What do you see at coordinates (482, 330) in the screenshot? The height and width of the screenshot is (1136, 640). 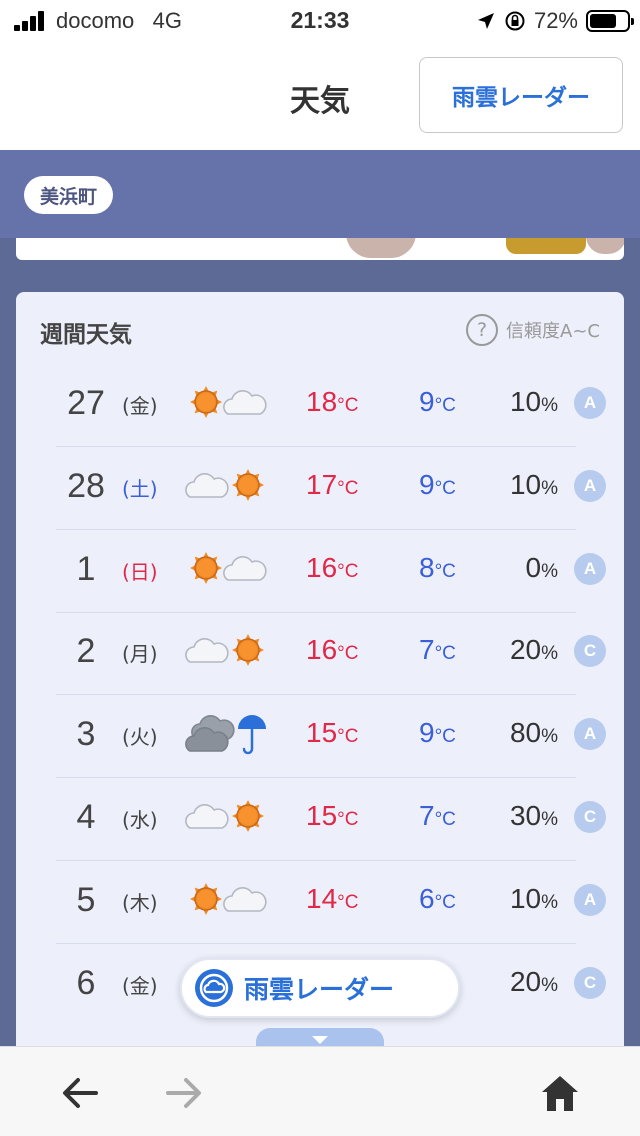 I see `question-icon: ?` at bounding box center [482, 330].